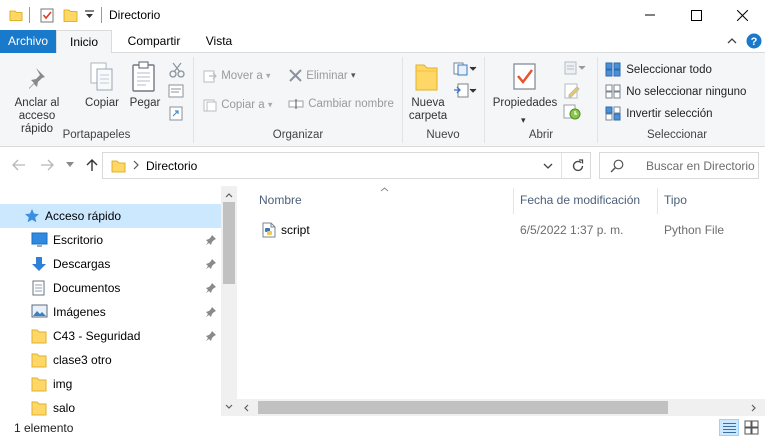  Describe the element at coordinates (19, 165) in the screenshot. I see `back-arrow-icon` at that location.